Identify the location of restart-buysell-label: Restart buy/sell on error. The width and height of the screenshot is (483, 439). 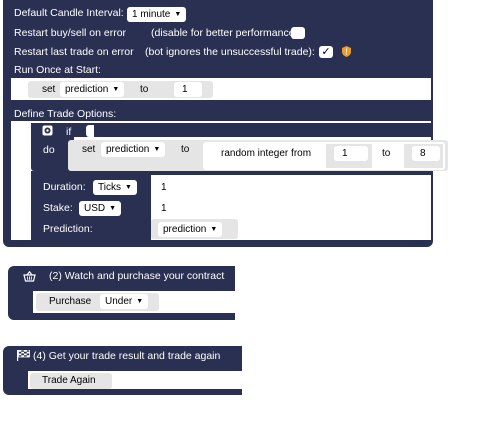
(70, 33).